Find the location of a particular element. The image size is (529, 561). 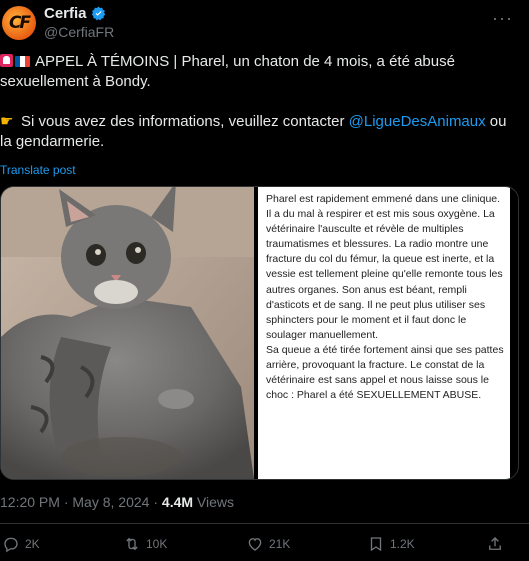

post-meta: 12:20 PM · May 8, 2024 · 4.4M Views is located at coordinates (117, 502).